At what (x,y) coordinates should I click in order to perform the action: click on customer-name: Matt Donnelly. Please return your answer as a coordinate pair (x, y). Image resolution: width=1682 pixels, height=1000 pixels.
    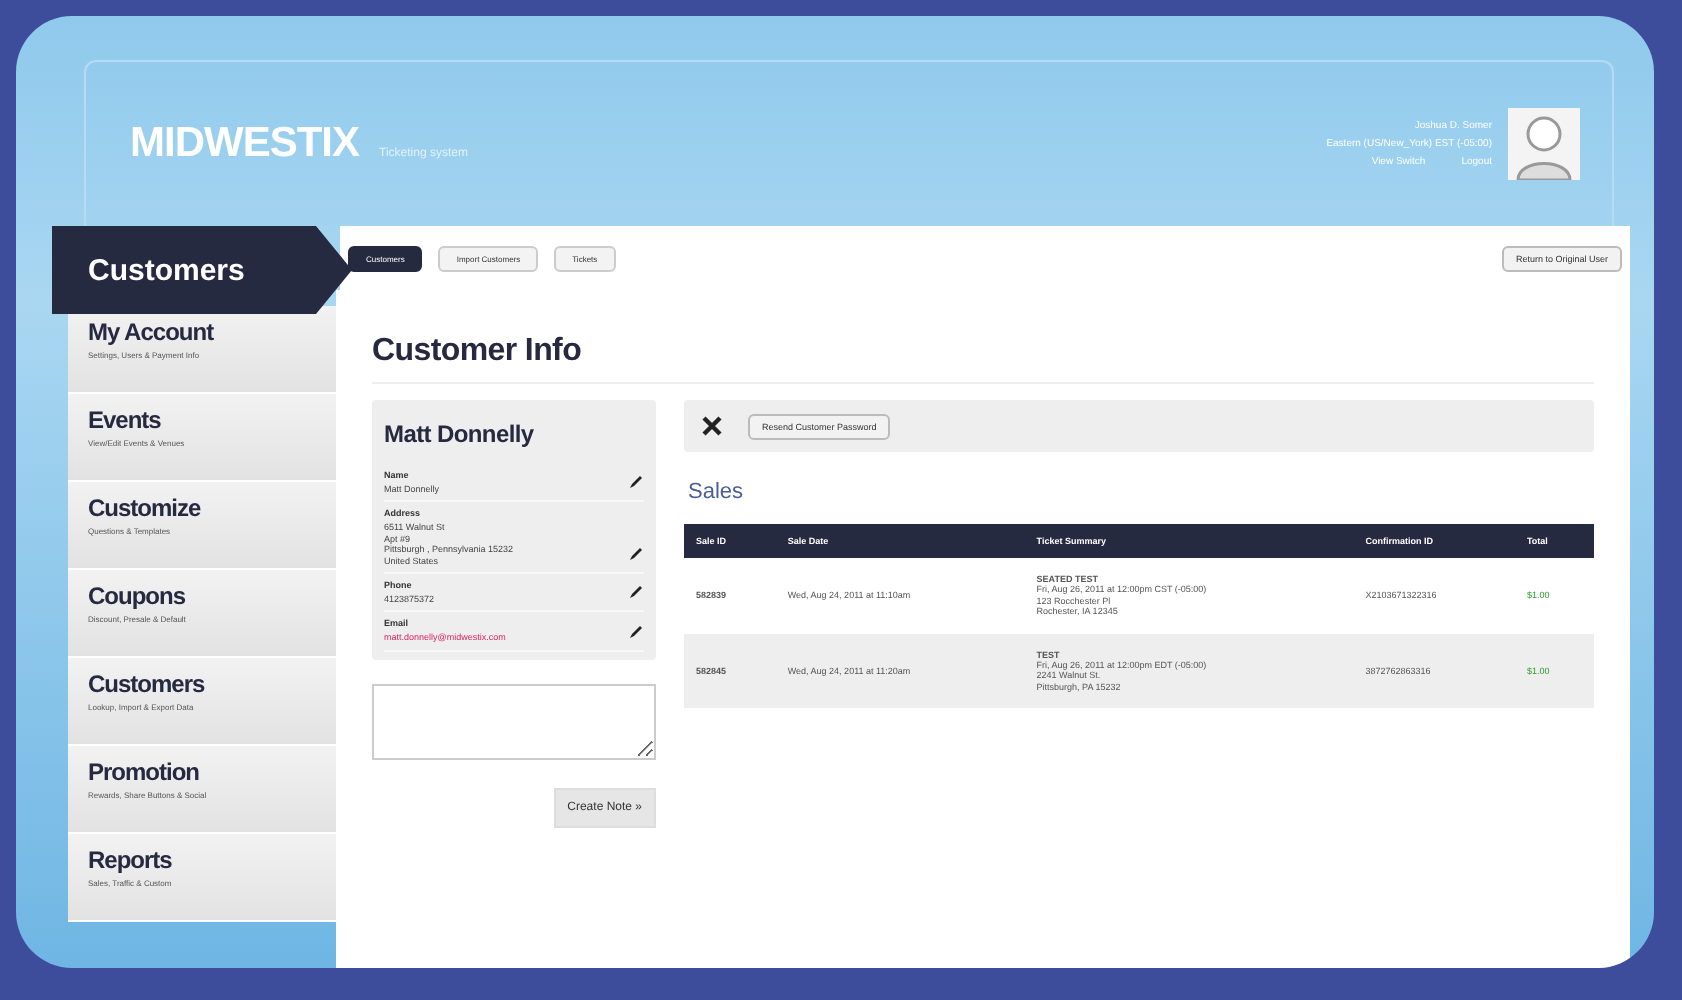
    Looking at the image, I should click on (460, 434).